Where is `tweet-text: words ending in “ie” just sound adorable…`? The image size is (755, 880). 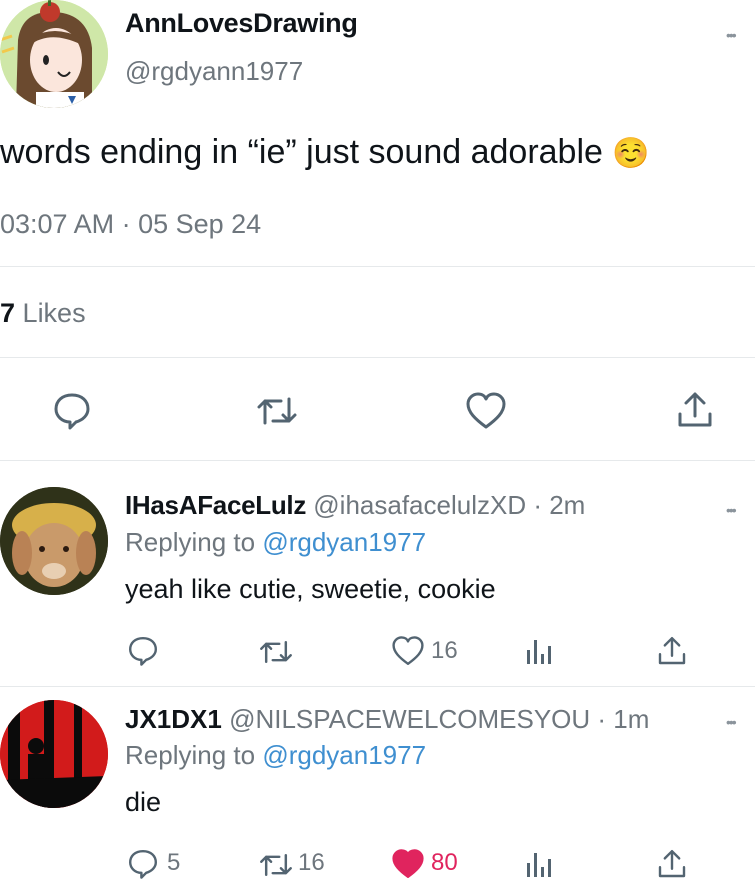
tweet-text: words ending in “ie” just sound adorable… is located at coordinates (325, 152).